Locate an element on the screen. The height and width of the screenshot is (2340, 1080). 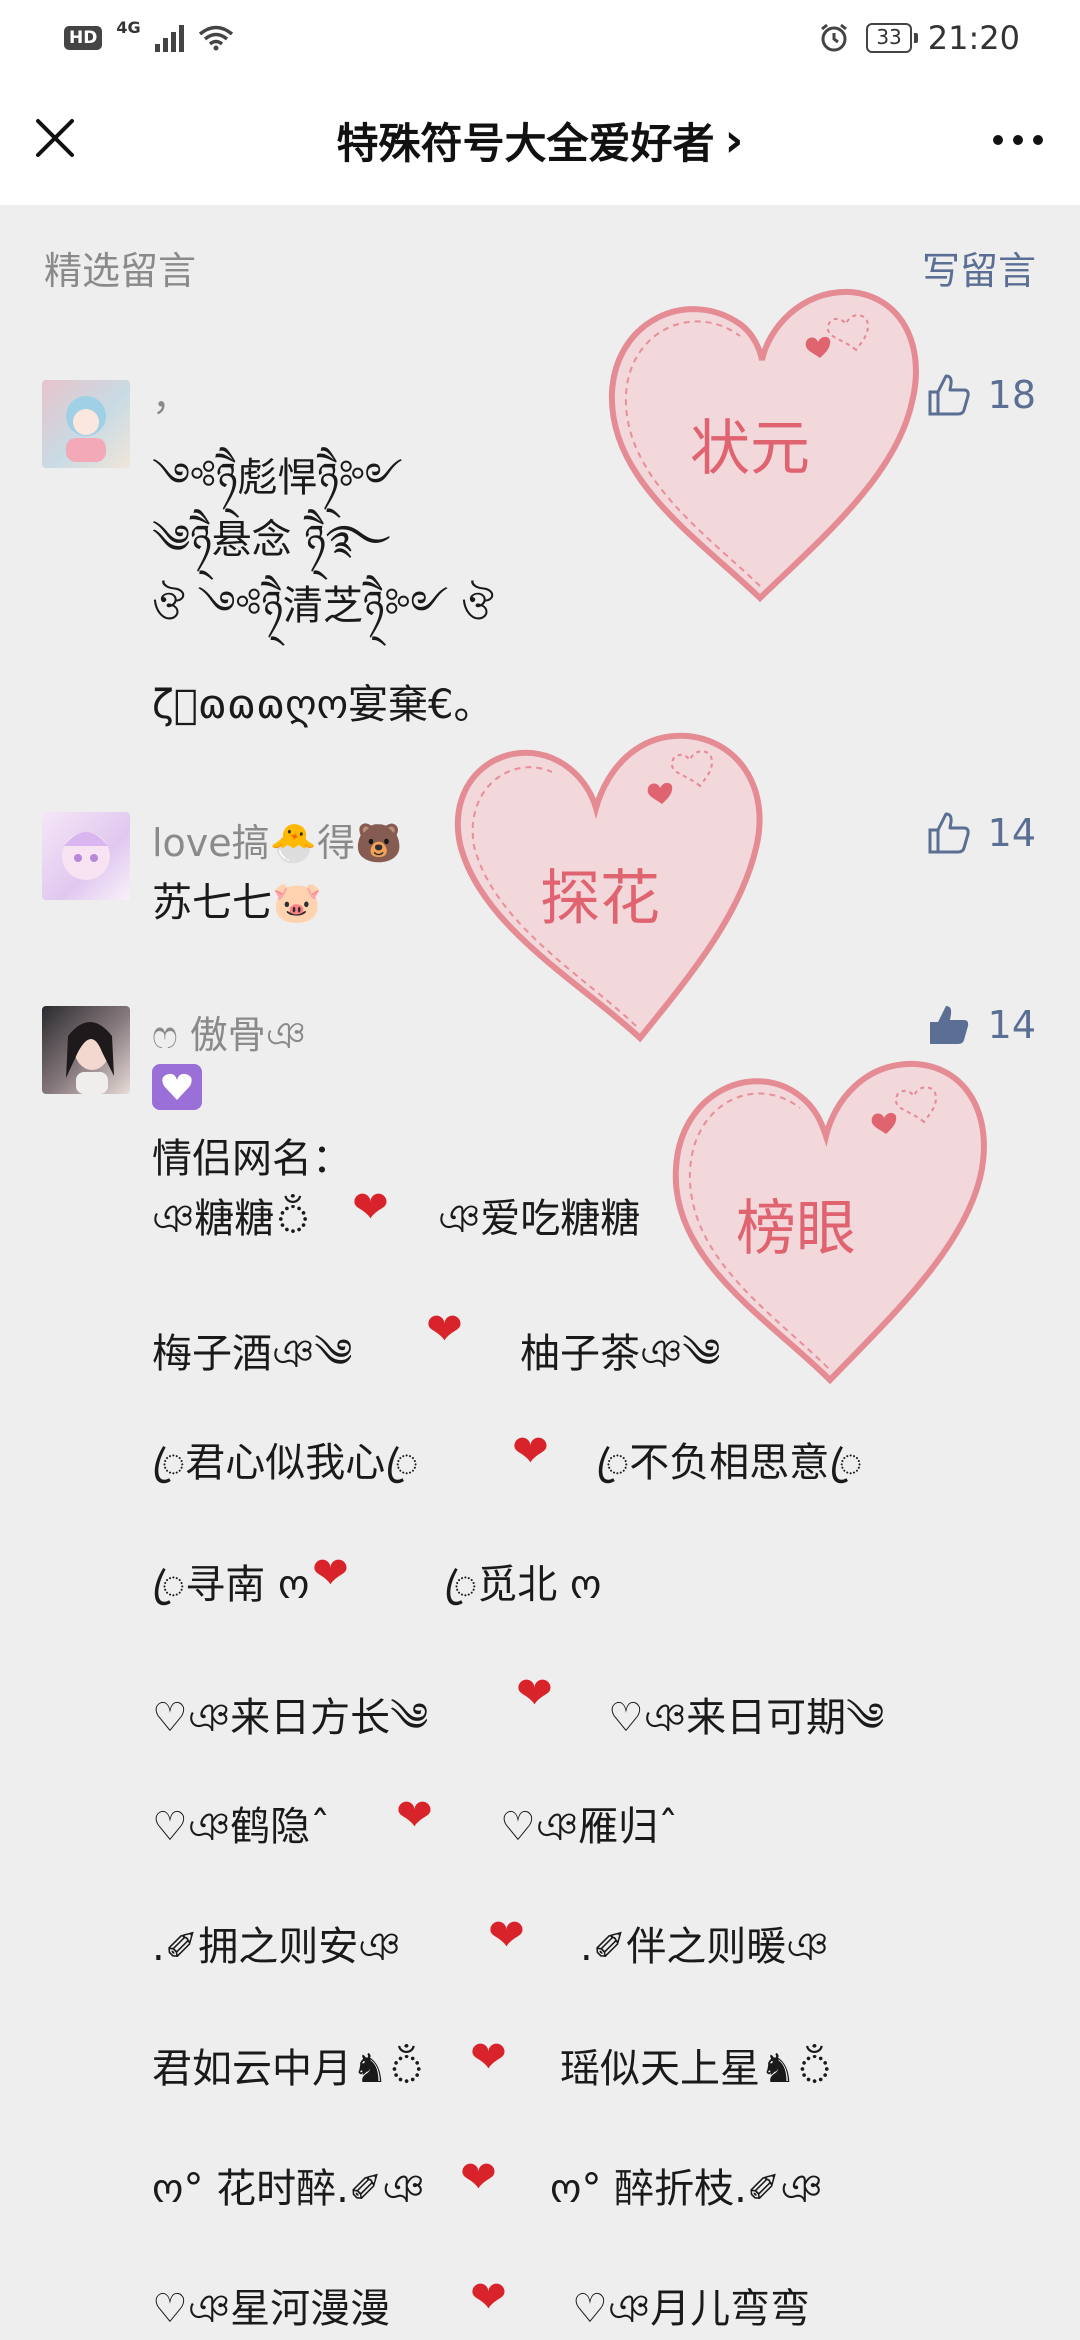
nav-bar: 特殊符号大全爱好者 › is located at coordinates (540, 140).